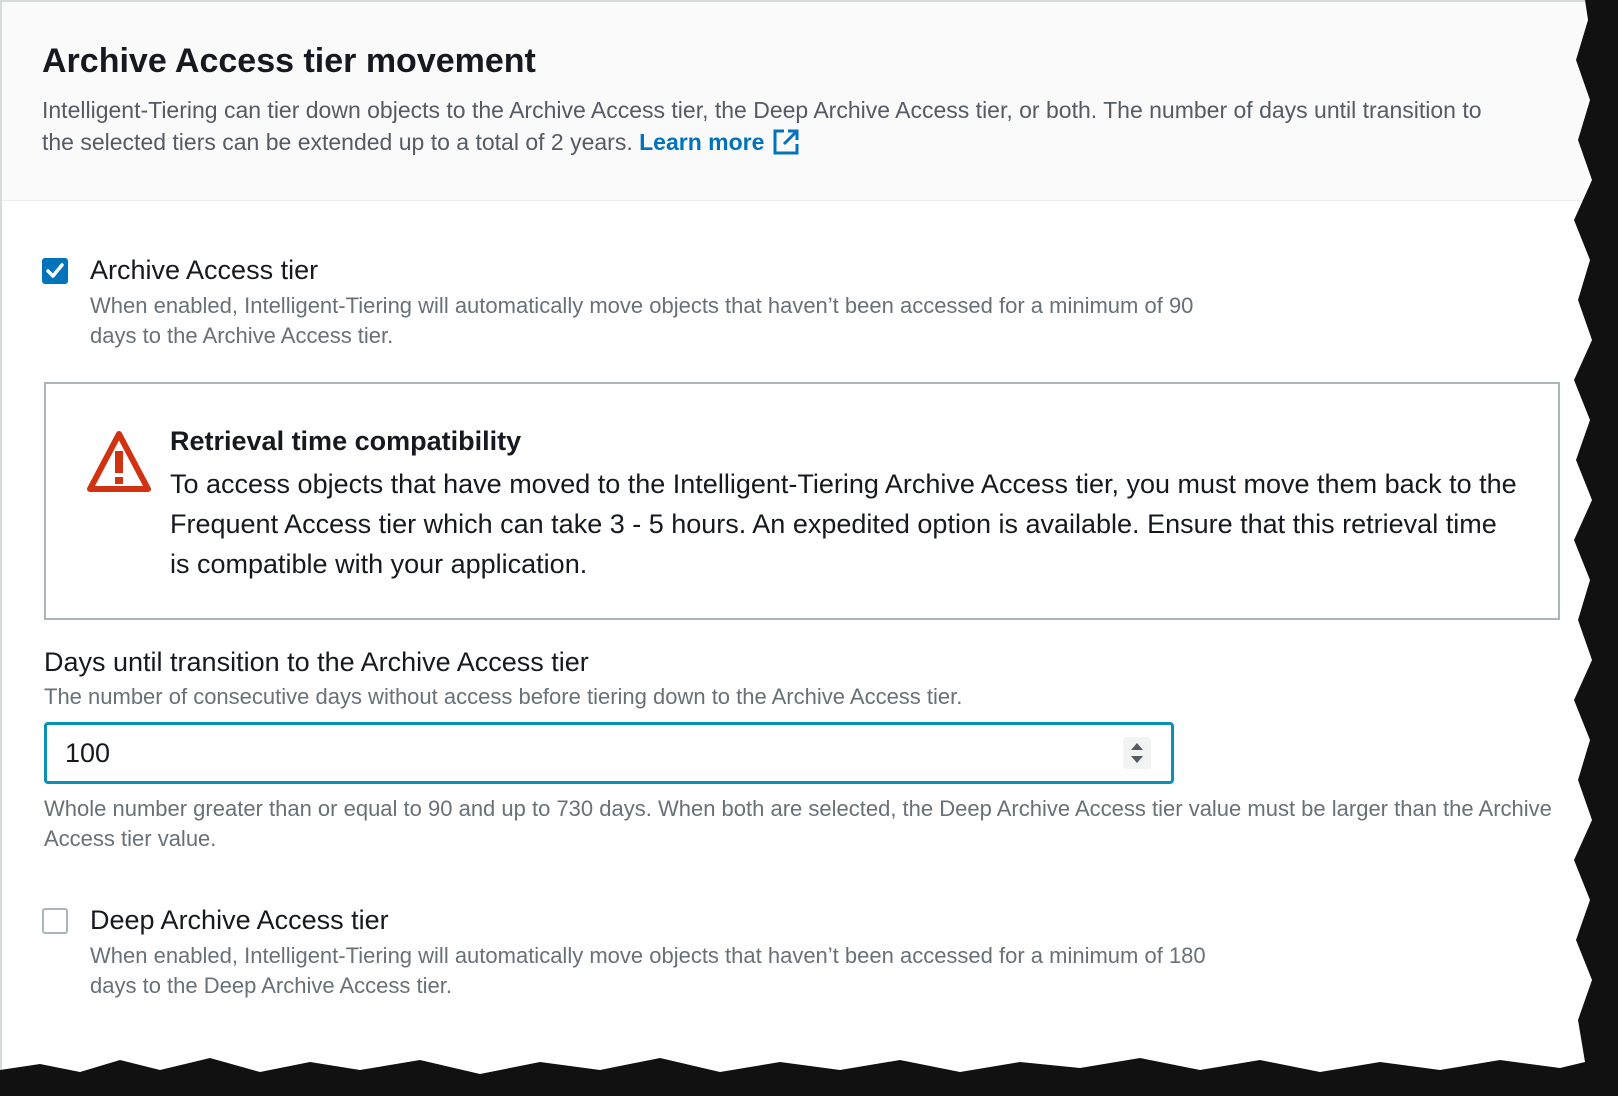 This screenshot has width=1618, height=1096. What do you see at coordinates (55, 921) in the screenshot?
I see `deep-archive-access-checkbox` at bounding box center [55, 921].